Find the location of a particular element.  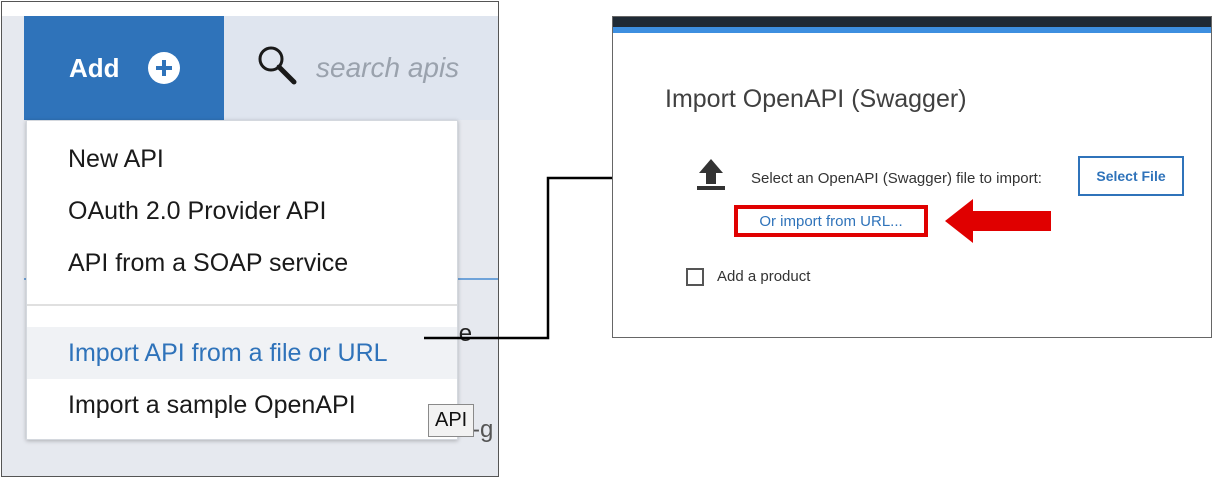

dialog-header-bar is located at coordinates (912, 22).